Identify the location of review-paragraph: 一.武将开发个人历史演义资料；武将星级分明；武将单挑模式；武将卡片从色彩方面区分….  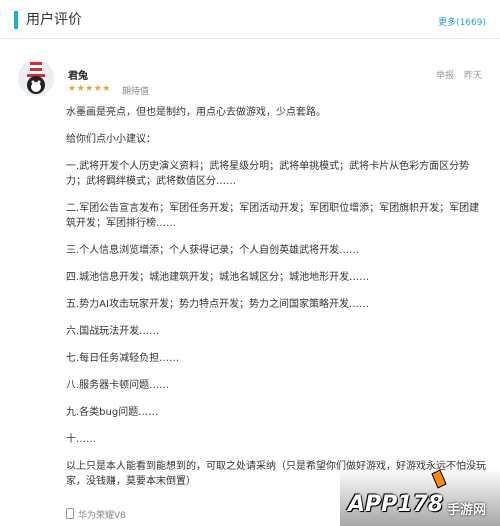
(268, 174).